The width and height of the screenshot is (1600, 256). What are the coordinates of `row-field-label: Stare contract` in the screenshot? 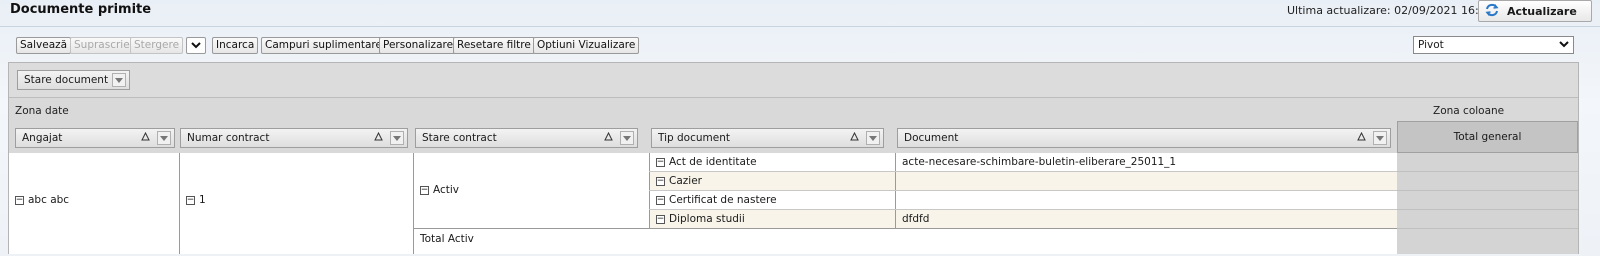 It's located at (459, 138).